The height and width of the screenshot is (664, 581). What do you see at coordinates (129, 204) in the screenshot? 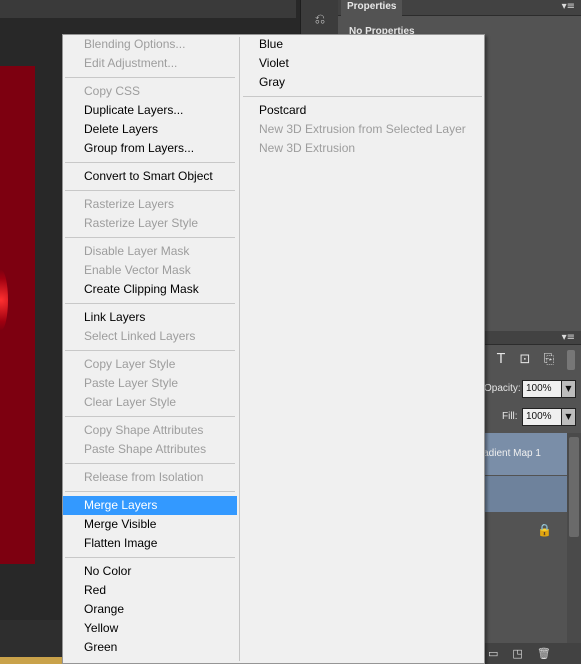
I see `menu-item-rasterize-layers: Rasterize Layers` at bounding box center [129, 204].